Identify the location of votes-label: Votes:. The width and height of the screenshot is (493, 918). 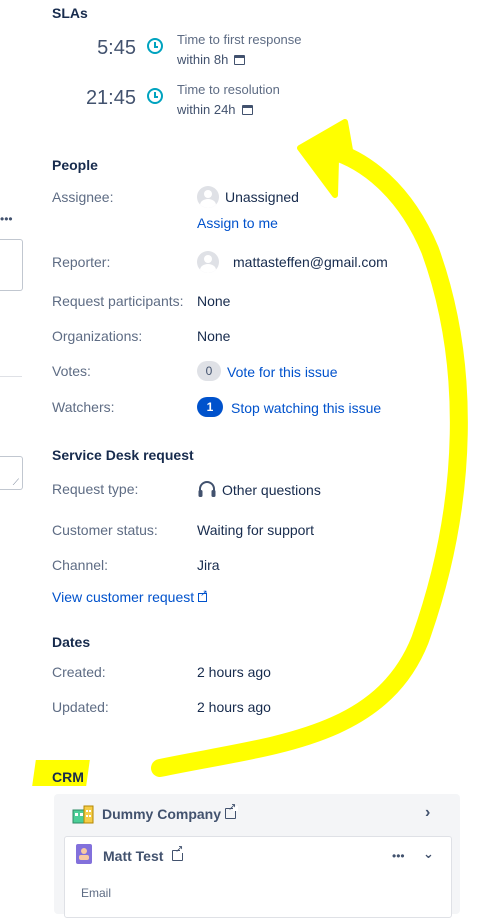
(71, 371).